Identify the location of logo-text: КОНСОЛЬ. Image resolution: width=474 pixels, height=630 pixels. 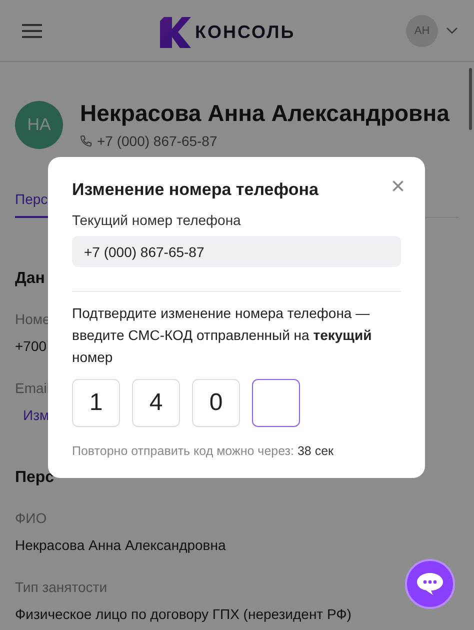
(245, 32).